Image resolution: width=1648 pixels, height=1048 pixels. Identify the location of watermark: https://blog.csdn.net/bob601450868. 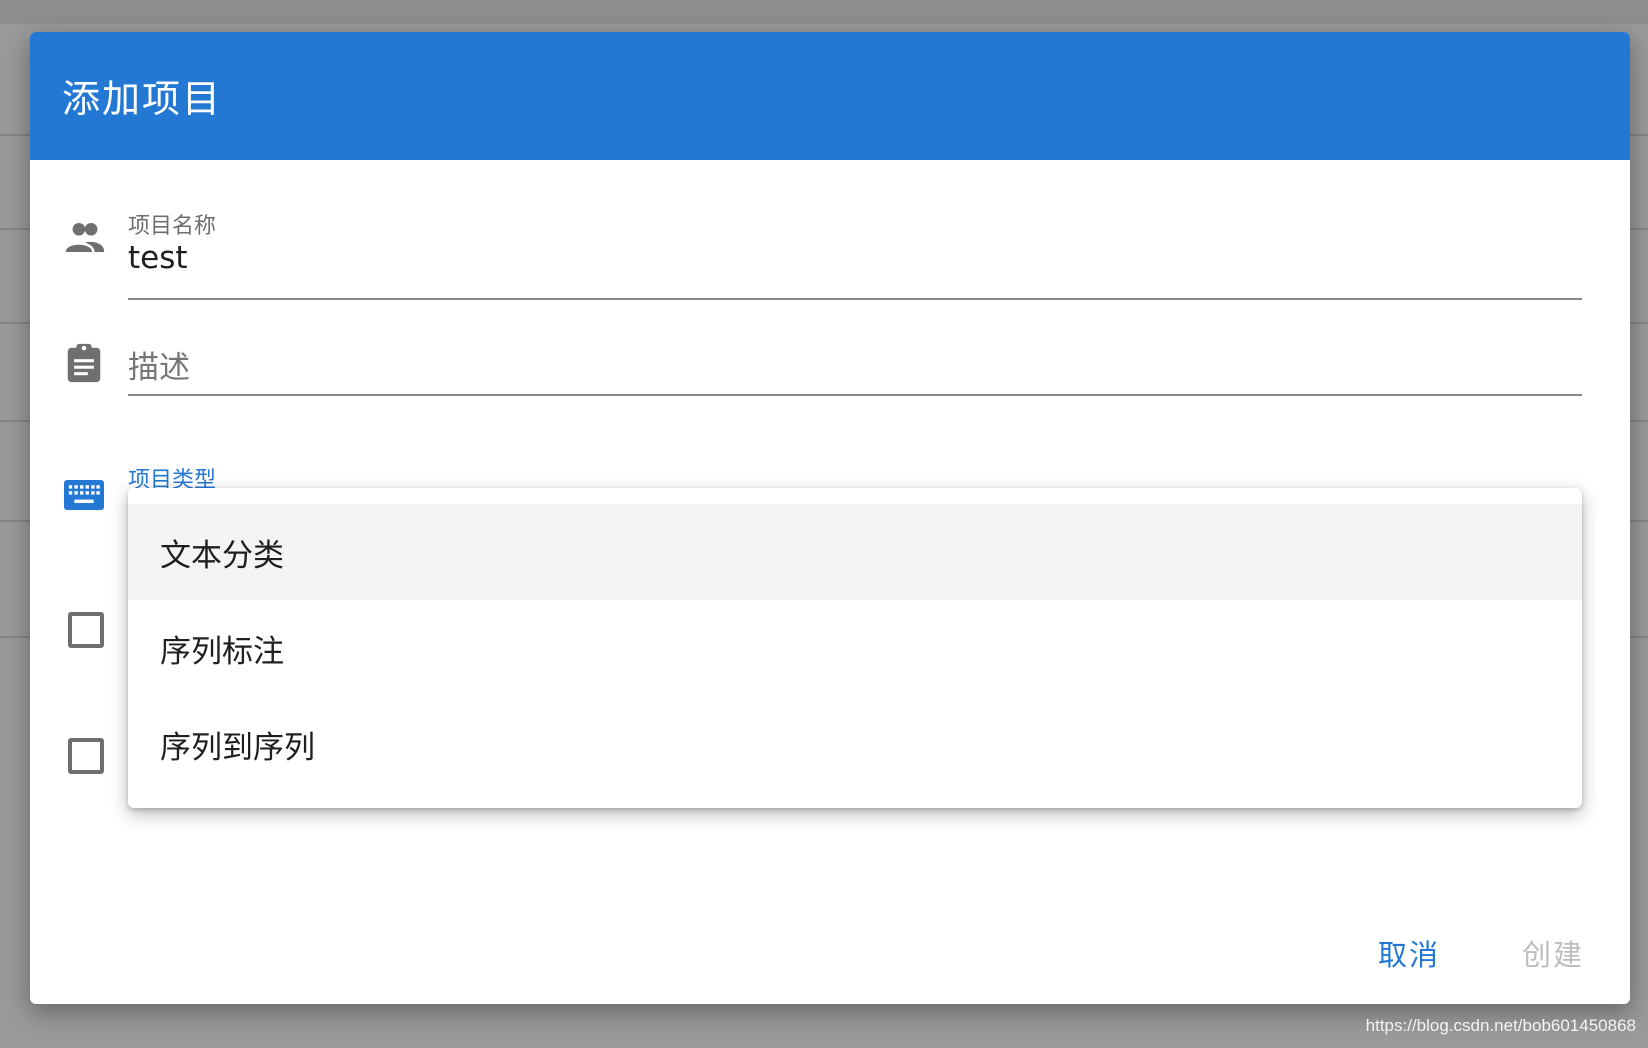
(1500, 1025).